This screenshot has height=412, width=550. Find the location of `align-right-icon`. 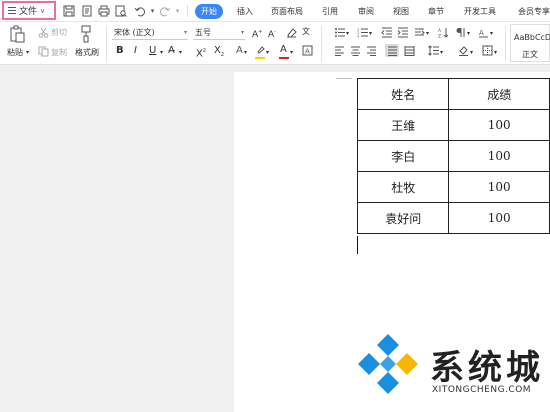

align-right-icon is located at coordinates (371, 50).